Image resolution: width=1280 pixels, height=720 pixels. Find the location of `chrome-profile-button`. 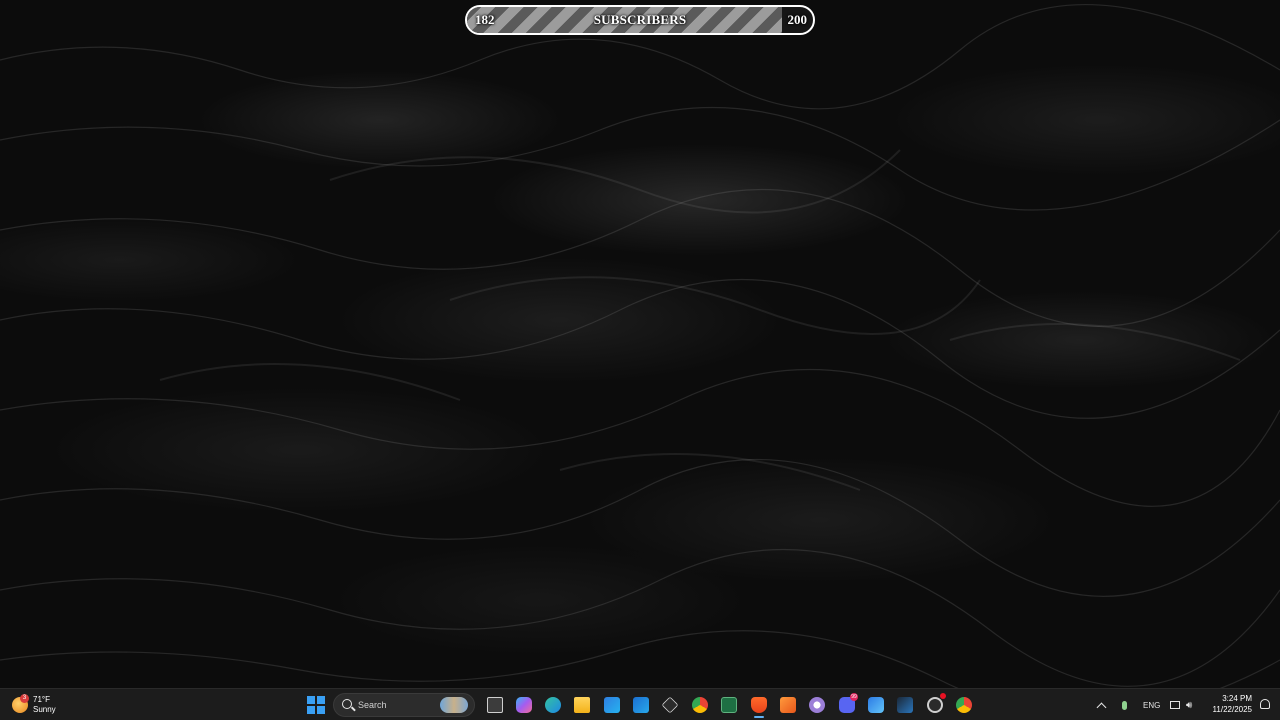

chrome-profile-button is located at coordinates (964, 705).